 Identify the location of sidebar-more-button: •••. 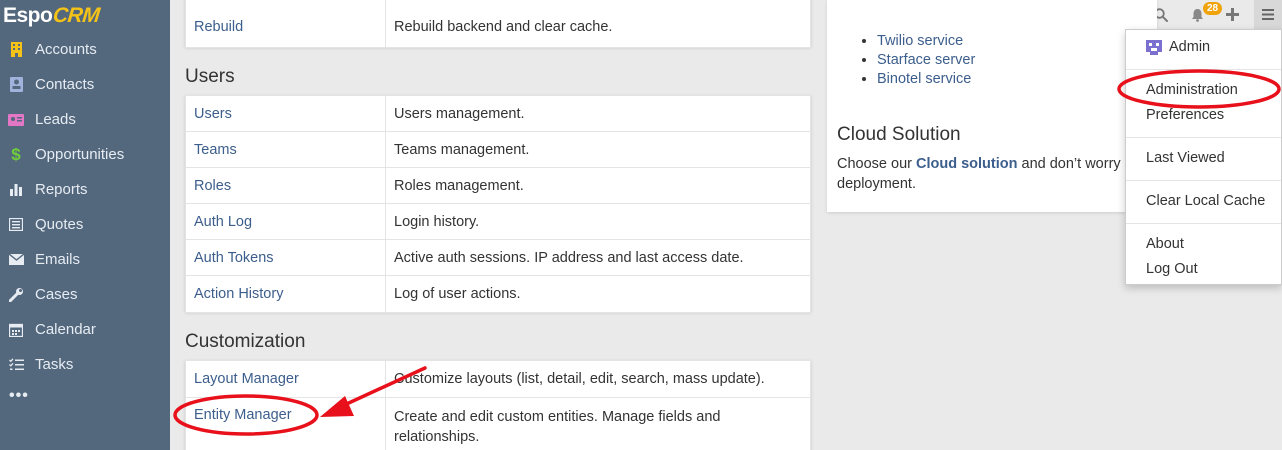
(85, 396).